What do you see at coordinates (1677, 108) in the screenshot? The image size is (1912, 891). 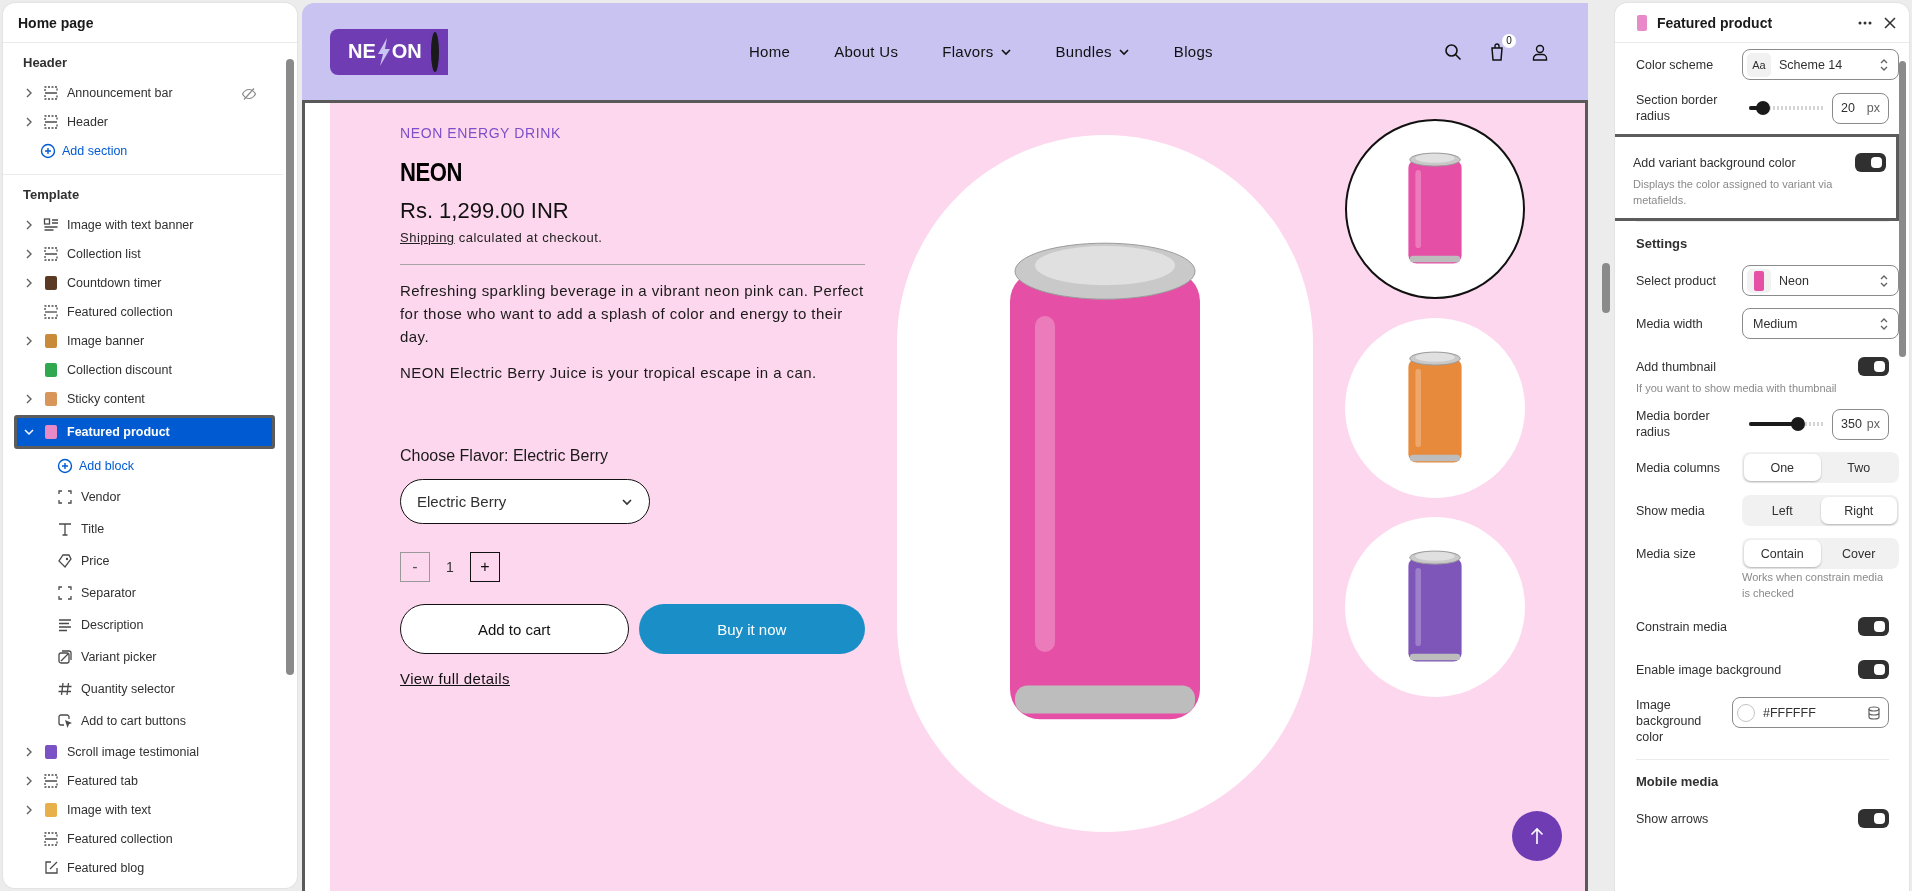 I see `setting-label: Section border radius` at bounding box center [1677, 108].